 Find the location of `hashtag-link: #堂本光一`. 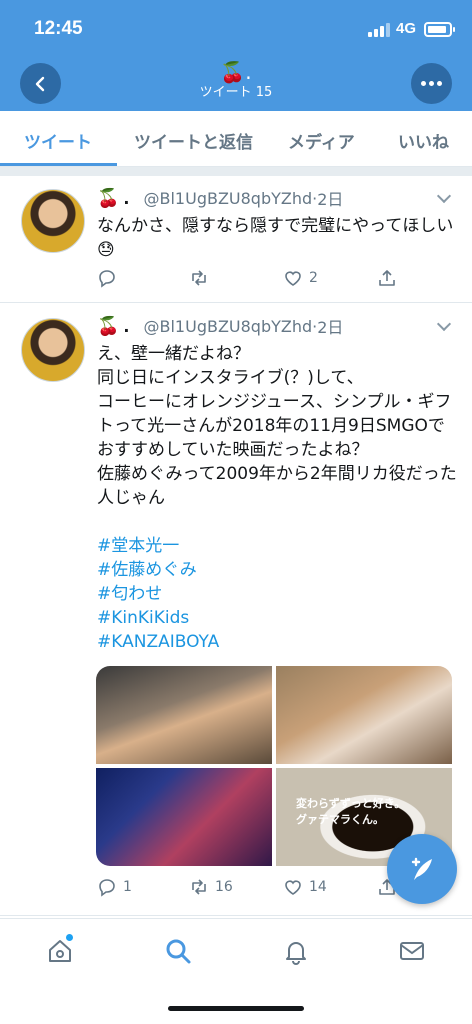

hashtag-link: #堂本光一 is located at coordinates (158, 546).